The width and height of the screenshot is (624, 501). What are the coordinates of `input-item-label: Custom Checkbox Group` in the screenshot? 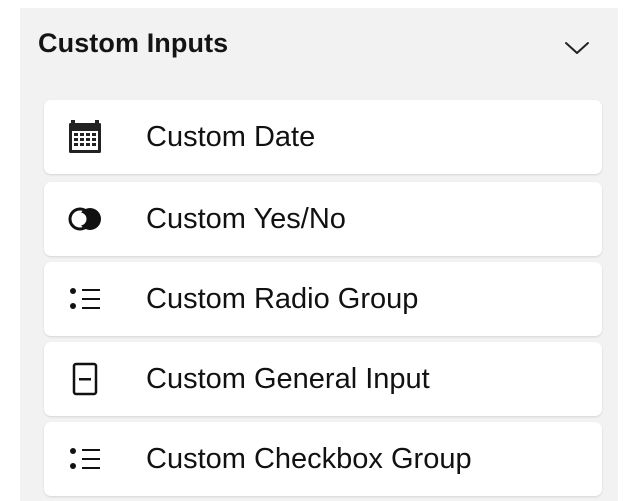 It's located at (309, 459).